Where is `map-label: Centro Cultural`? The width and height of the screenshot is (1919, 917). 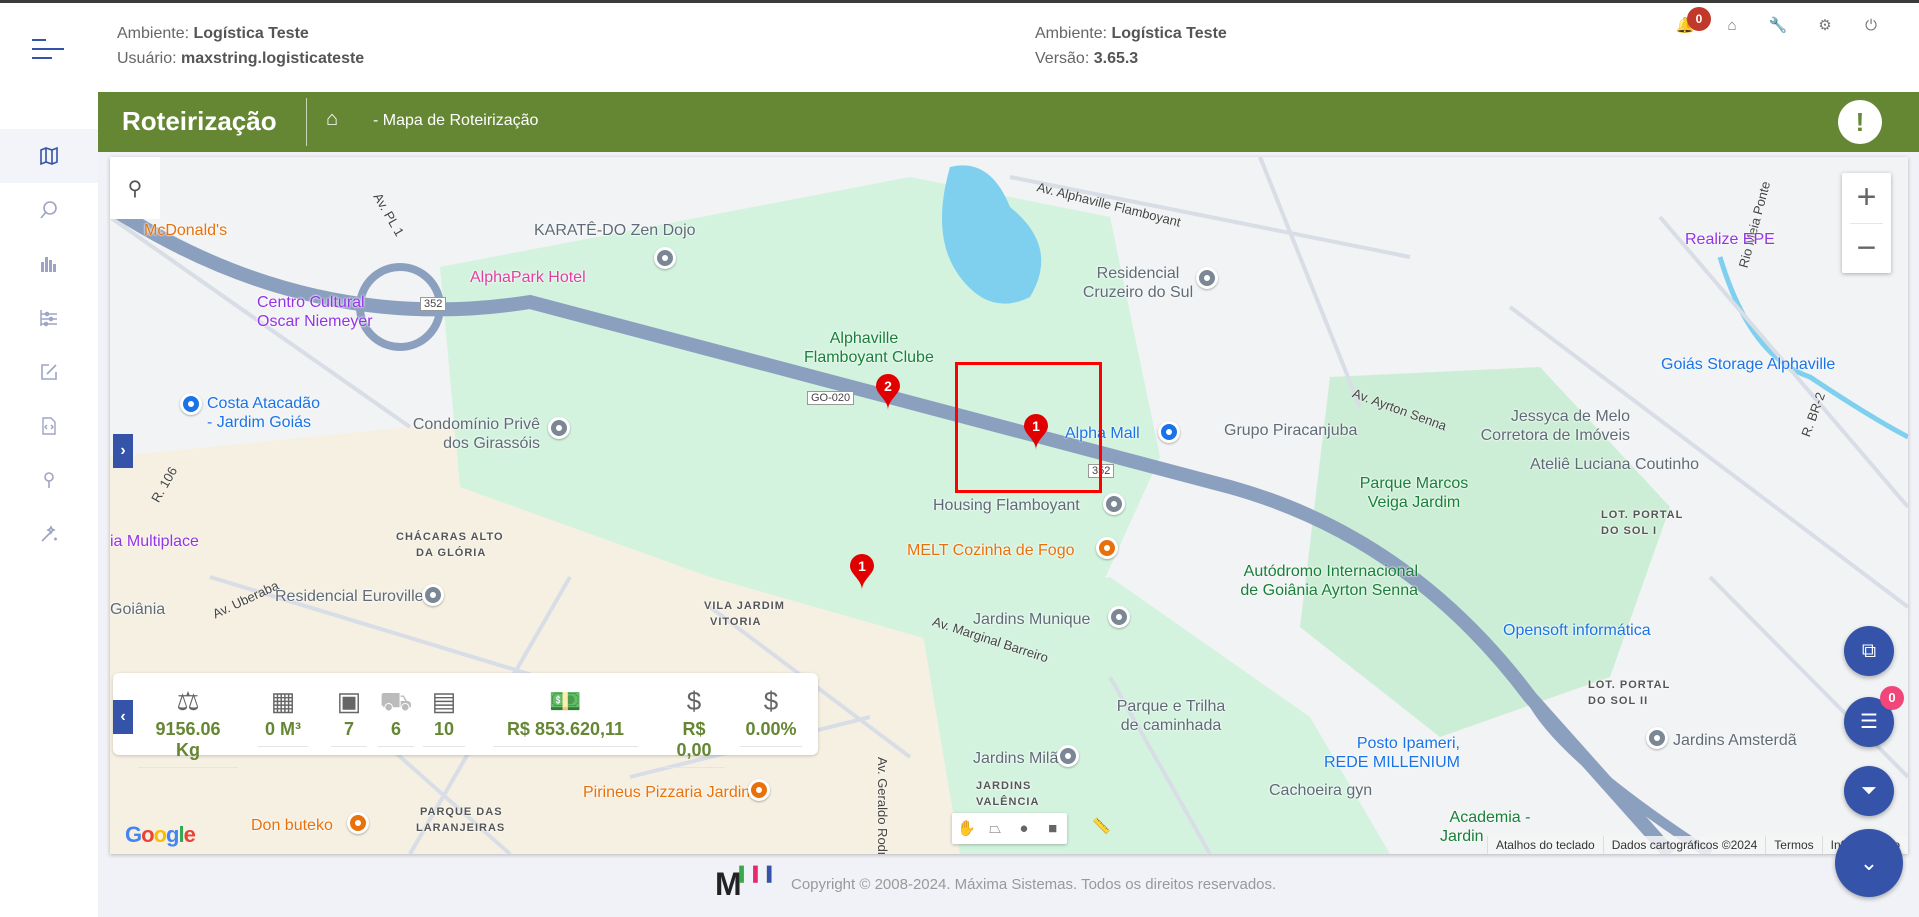
map-label: Centro Cultural is located at coordinates (311, 302).